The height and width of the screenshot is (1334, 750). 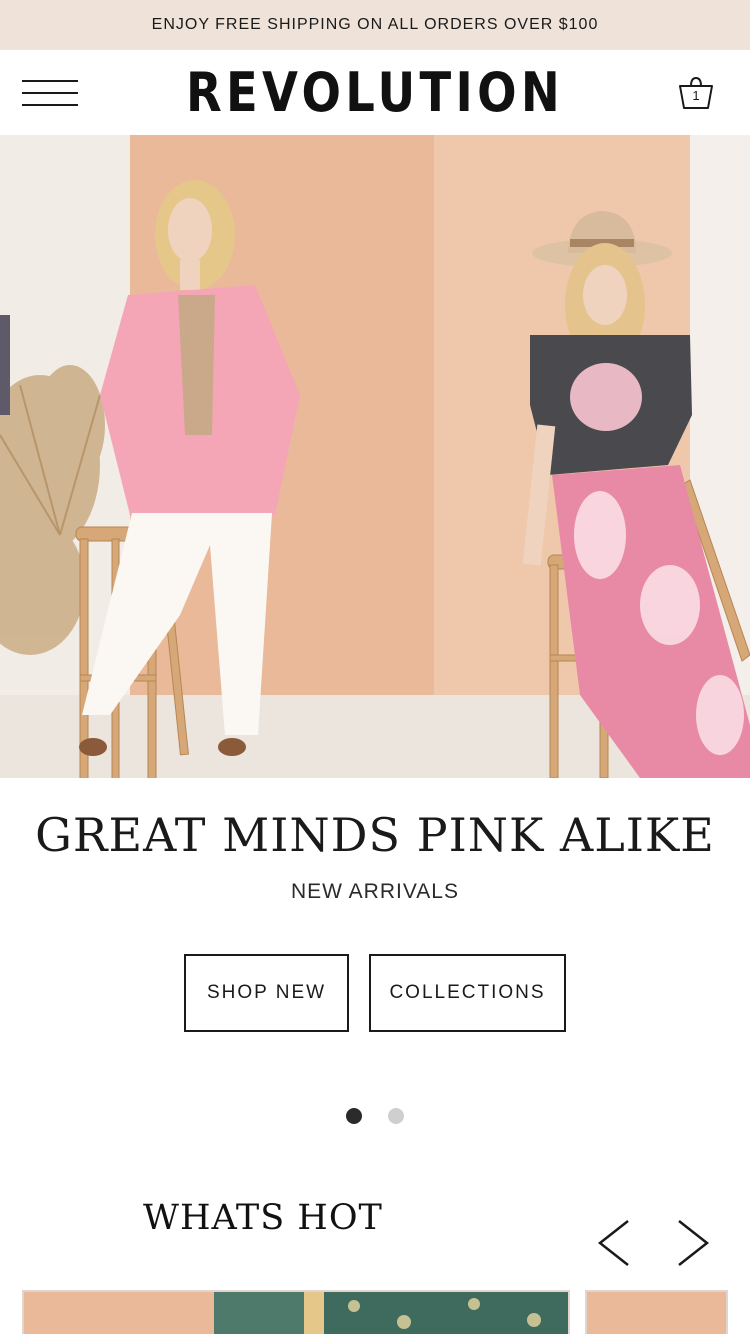 I want to click on carousel-next-button, so click(x=693, y=1243).